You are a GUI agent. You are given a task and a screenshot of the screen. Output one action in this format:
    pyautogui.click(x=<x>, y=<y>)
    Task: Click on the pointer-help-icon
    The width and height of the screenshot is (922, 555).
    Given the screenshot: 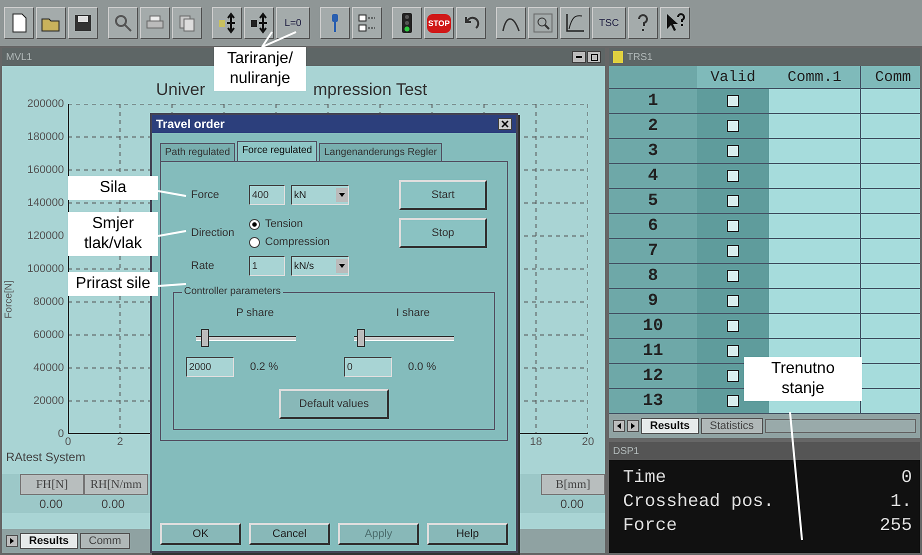 What is the action you would take?
    pyautogui.click(x=675, y=23)
    